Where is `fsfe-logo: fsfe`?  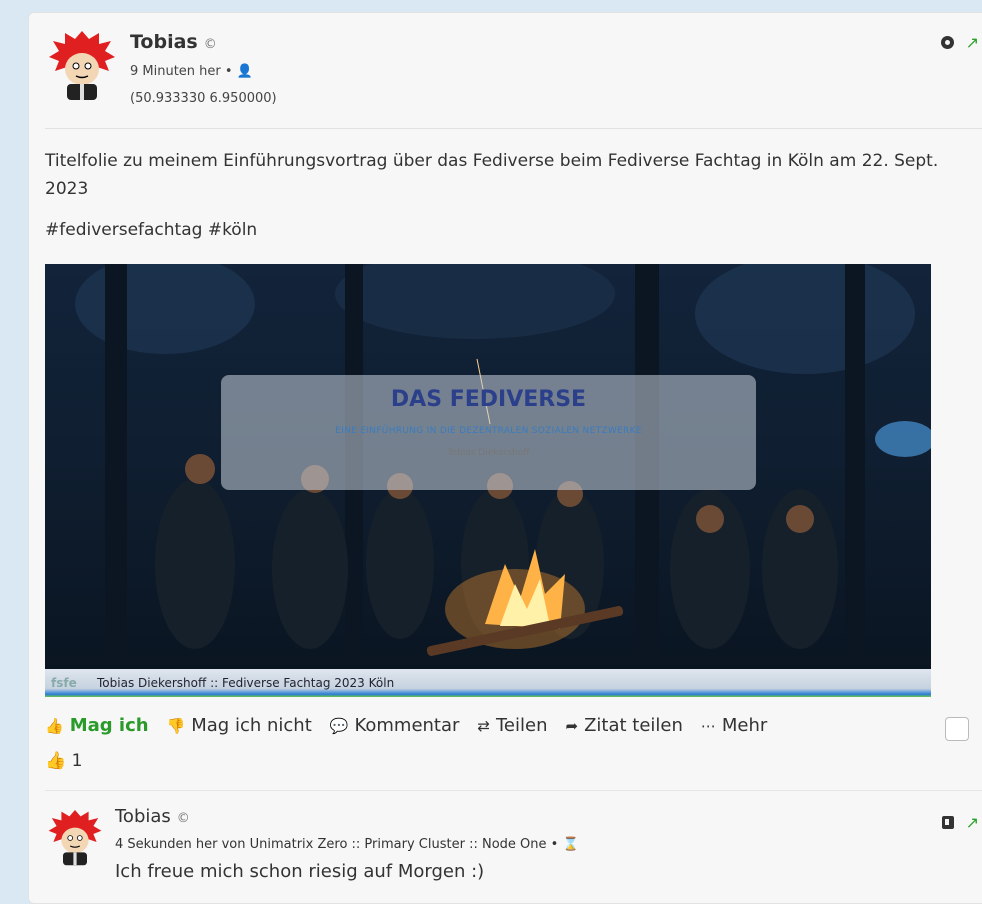 fsfe-logo: fsfe is located at coordinates (64, 683).